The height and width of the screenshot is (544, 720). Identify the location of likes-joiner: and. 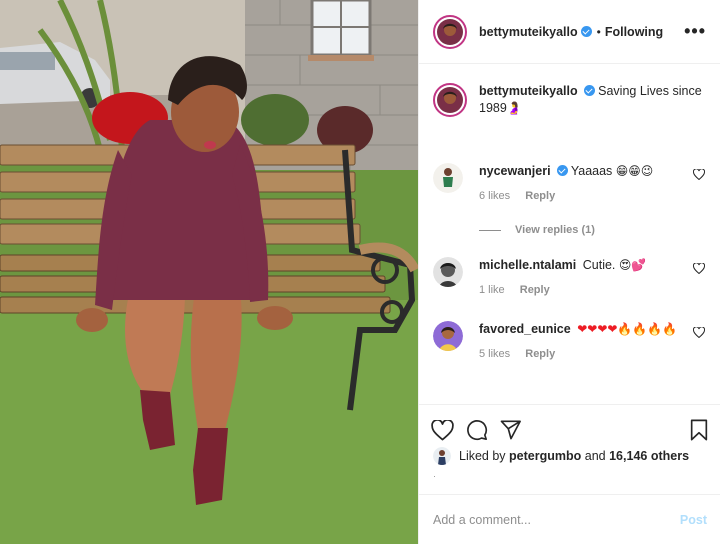
(595, 456).